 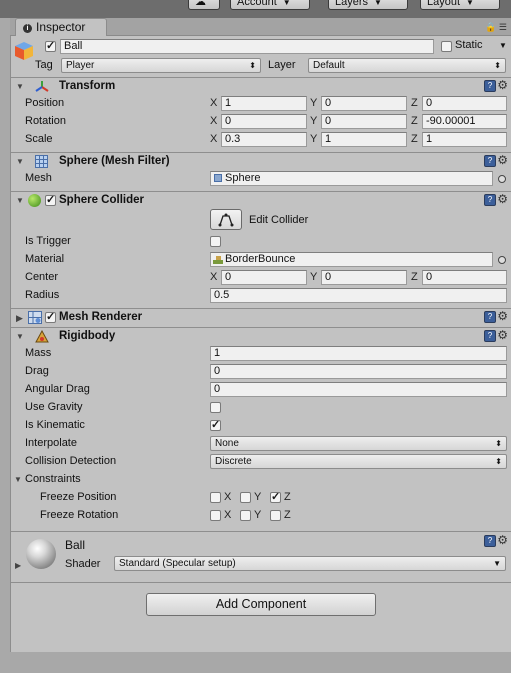 What do you see at coordinates (101, 200) in the screenshot?
I see `sphere-collider-title: Sphere Collider` at bounding box center [101, 200].